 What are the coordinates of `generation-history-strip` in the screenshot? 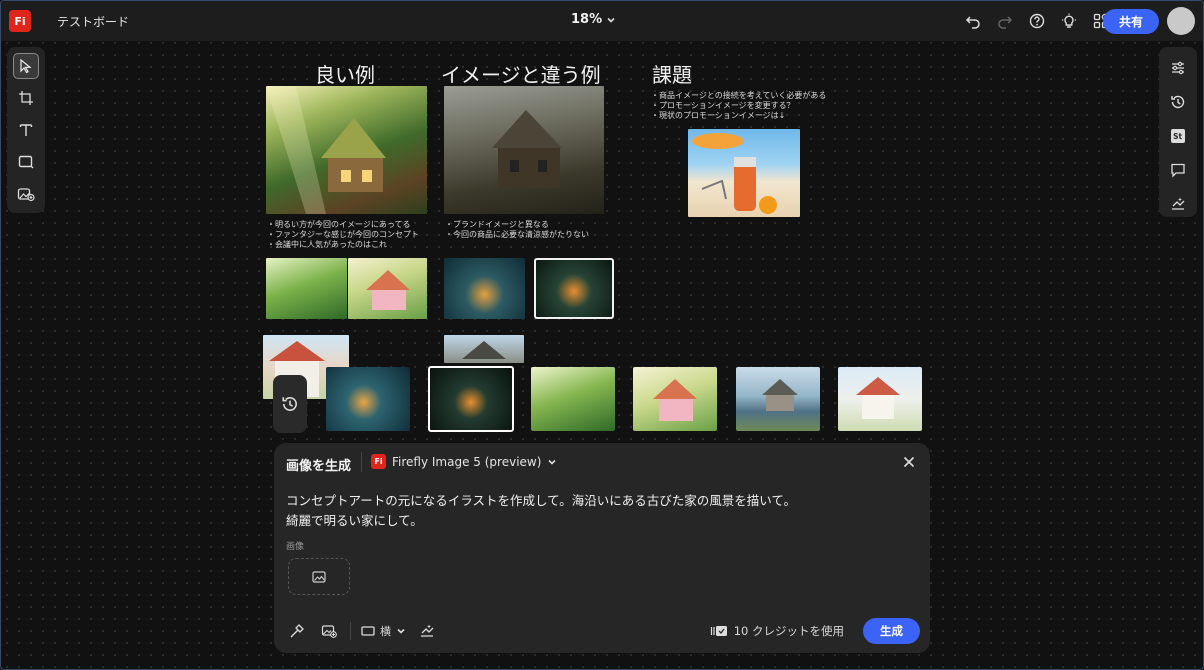 It's located at (603, 399).